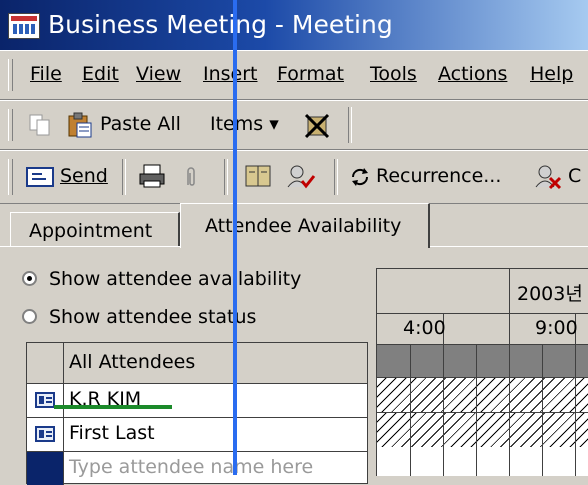 This screenshot has width=588, height=485. What do you see at coordinates (244, 124) in the screenshot?
I see `items-dropdown: Items ▾` at bounding box center [244, 124].